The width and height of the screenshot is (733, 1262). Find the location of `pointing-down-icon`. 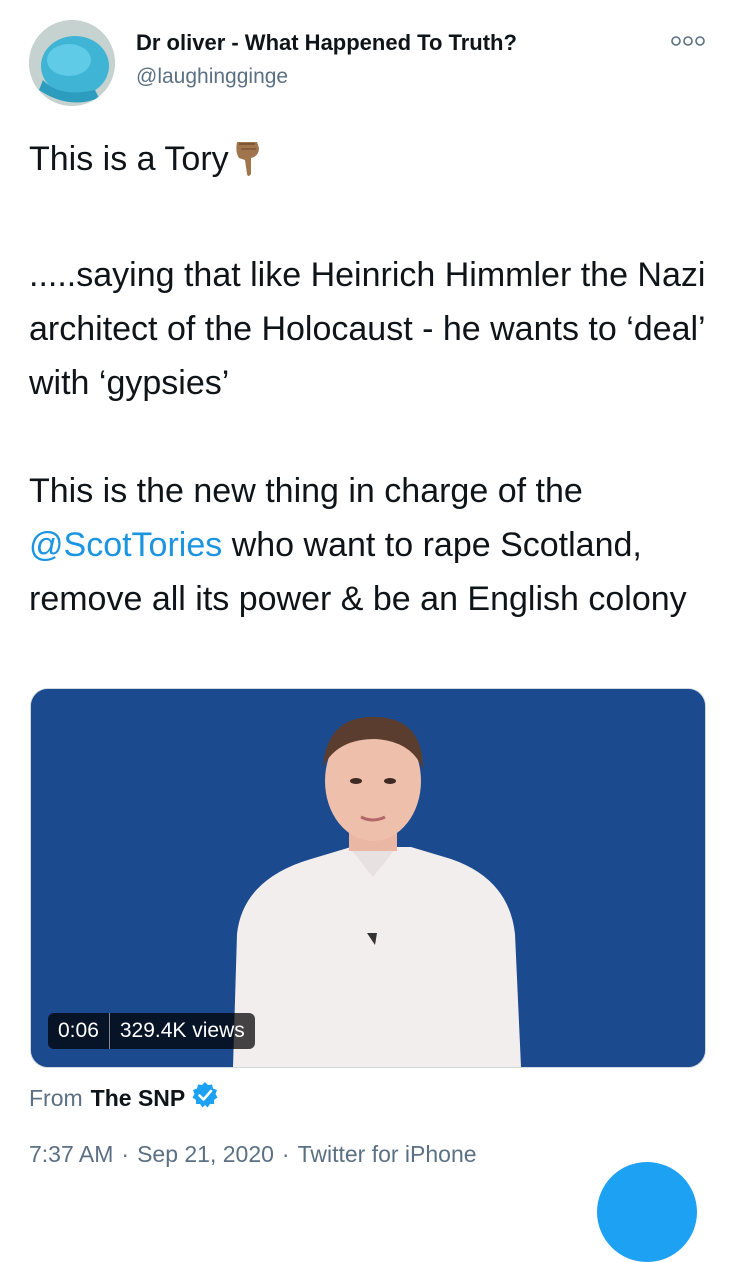

pointing-down-icon is located at coordinates (247, 166).